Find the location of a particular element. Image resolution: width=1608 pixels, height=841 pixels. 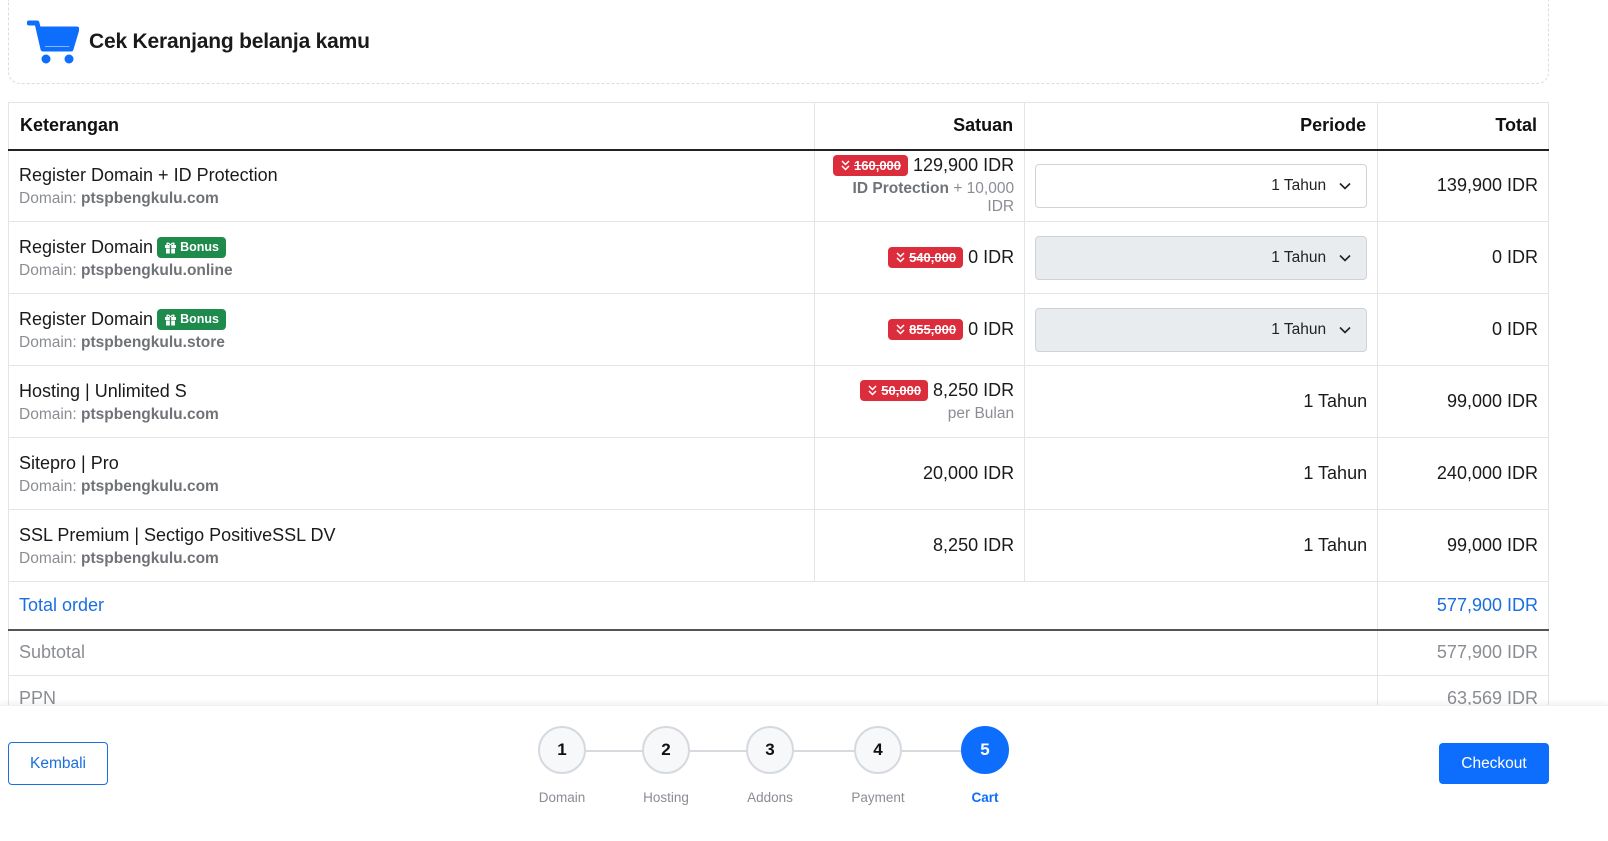

discount-badge: 160,000 is located at coordinates (871, 166).